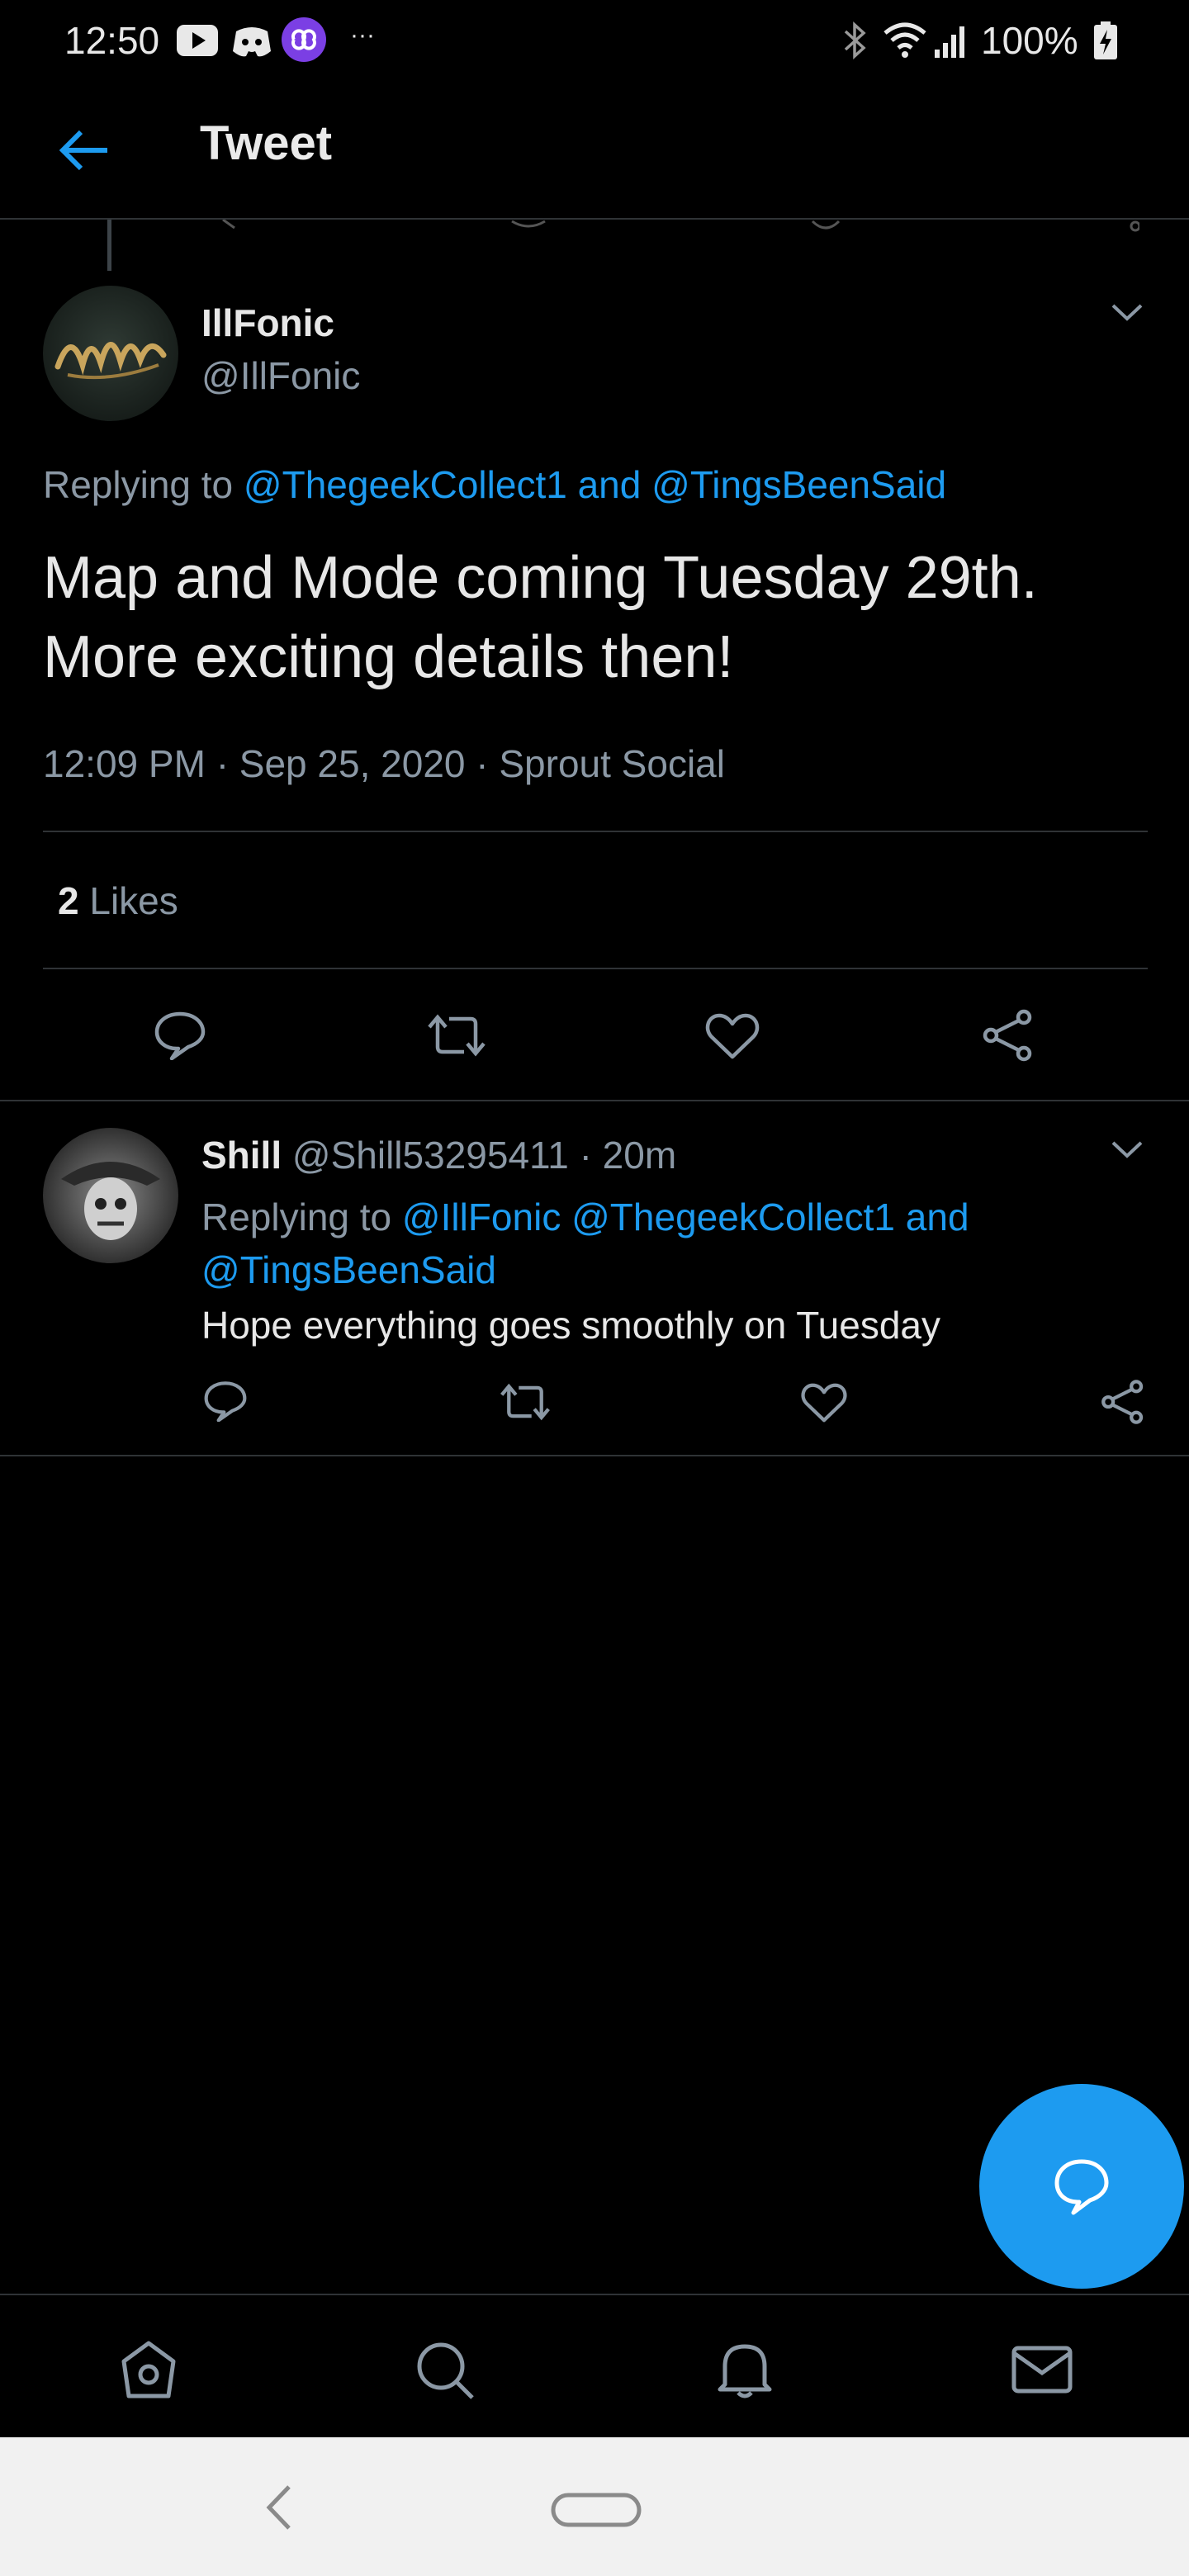  I want to click on bottom-nav, so click(594, 2365).